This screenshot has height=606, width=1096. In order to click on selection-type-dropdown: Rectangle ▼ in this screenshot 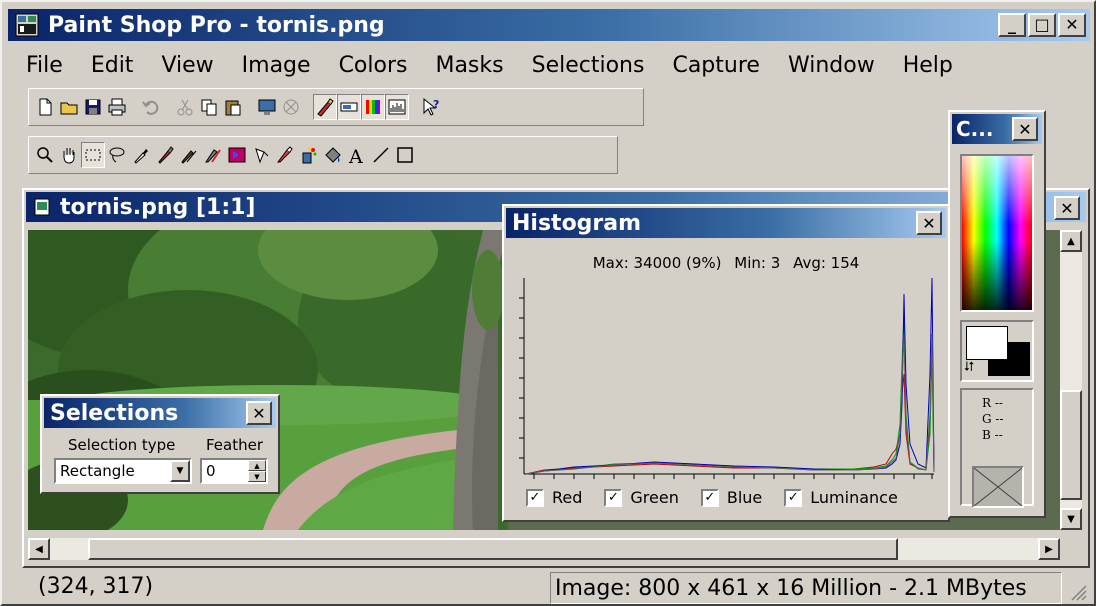, I will do `click(123, 471)`.